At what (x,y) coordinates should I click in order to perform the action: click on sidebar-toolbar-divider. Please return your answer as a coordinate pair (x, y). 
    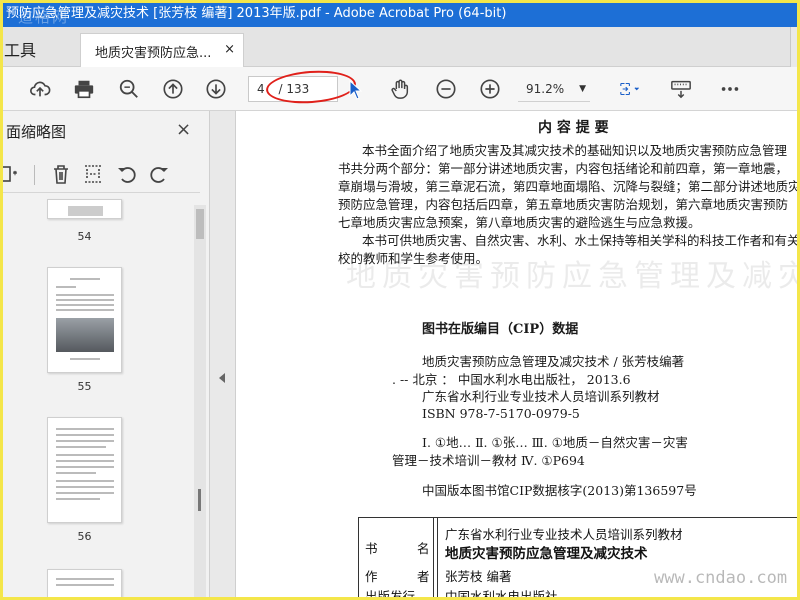
    Looking at the image, I should click on (34, 175).